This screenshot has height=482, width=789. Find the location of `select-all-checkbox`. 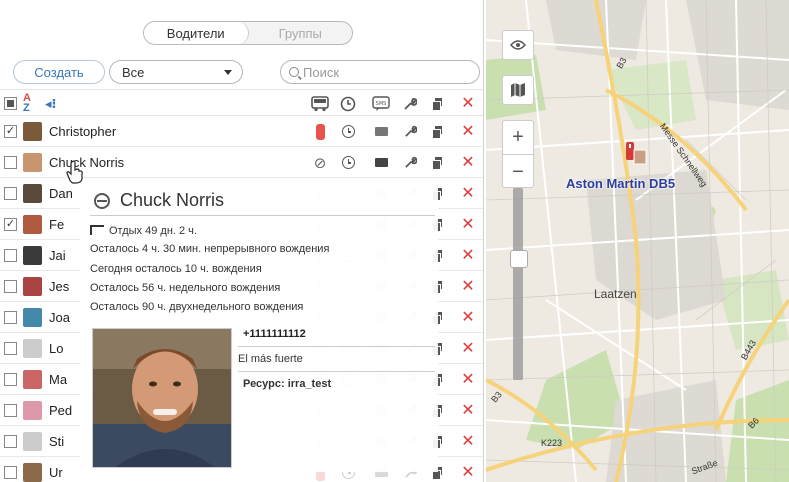

select-all-checkbox is located at coordinates (10, 103).